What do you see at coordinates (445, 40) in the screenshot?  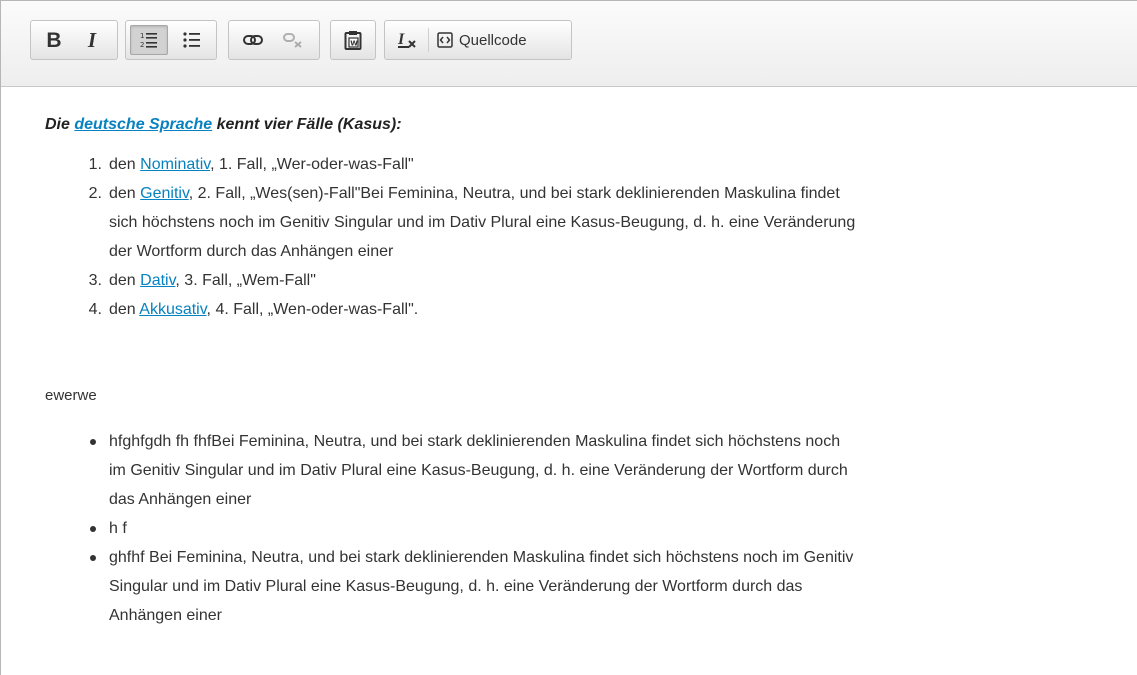 I see `source-code-icon` at bounding box center [445, 40].